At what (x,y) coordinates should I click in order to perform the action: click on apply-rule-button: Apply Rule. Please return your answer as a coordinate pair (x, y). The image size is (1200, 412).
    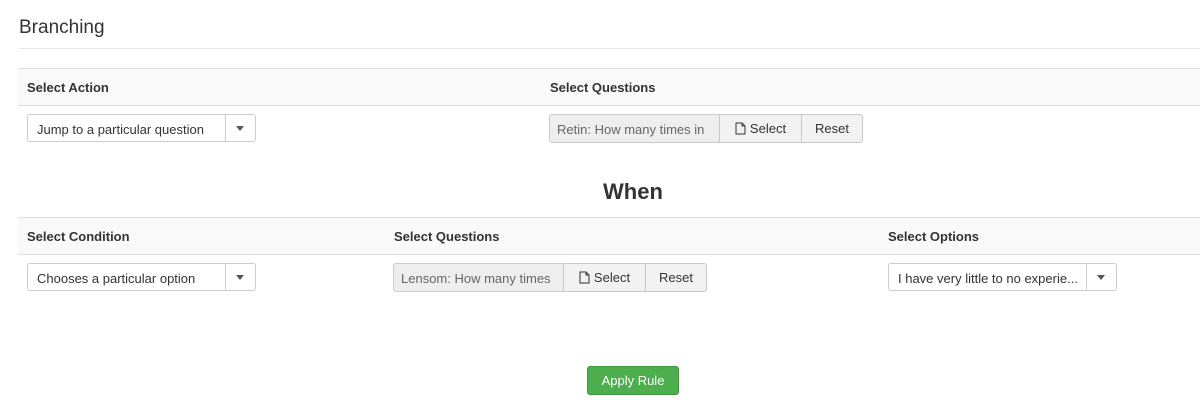
    Looking at the image, I should click on (633, 380).